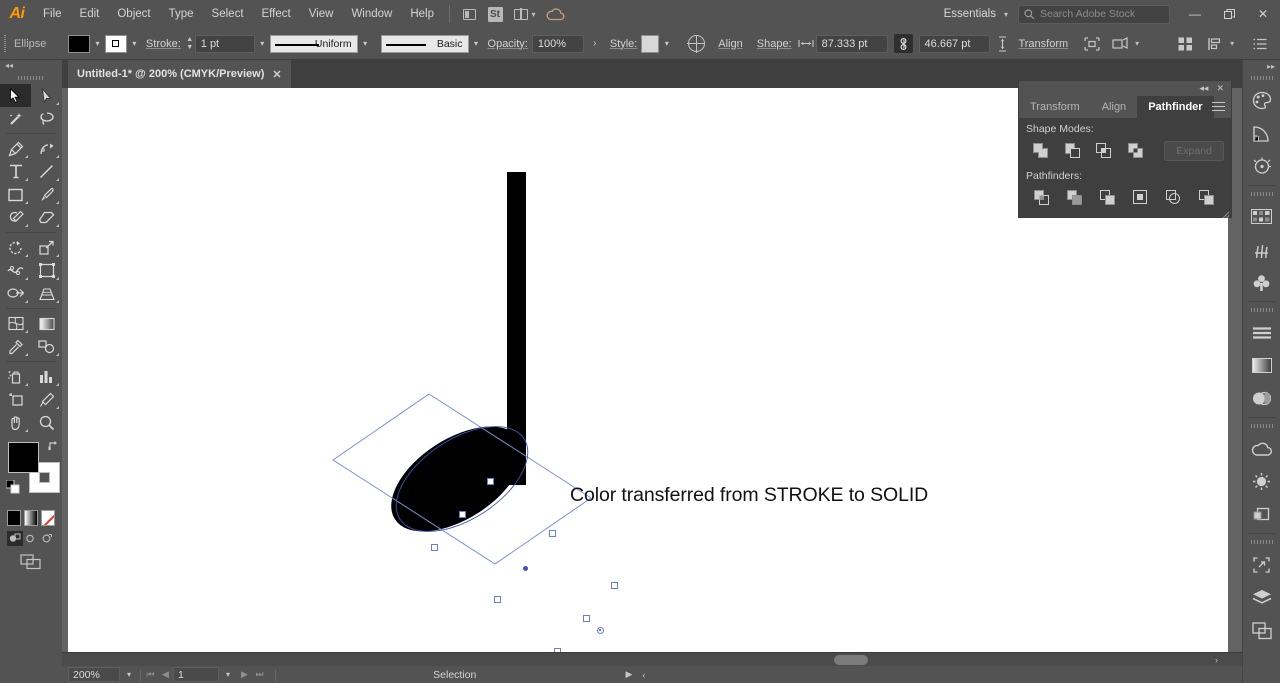 The image size is (1280, 683). What do you see at coordinates (313, 43) in the screenshot?
I see `stroke-profile-selector: Uniform` at bounding box center [313, 43].